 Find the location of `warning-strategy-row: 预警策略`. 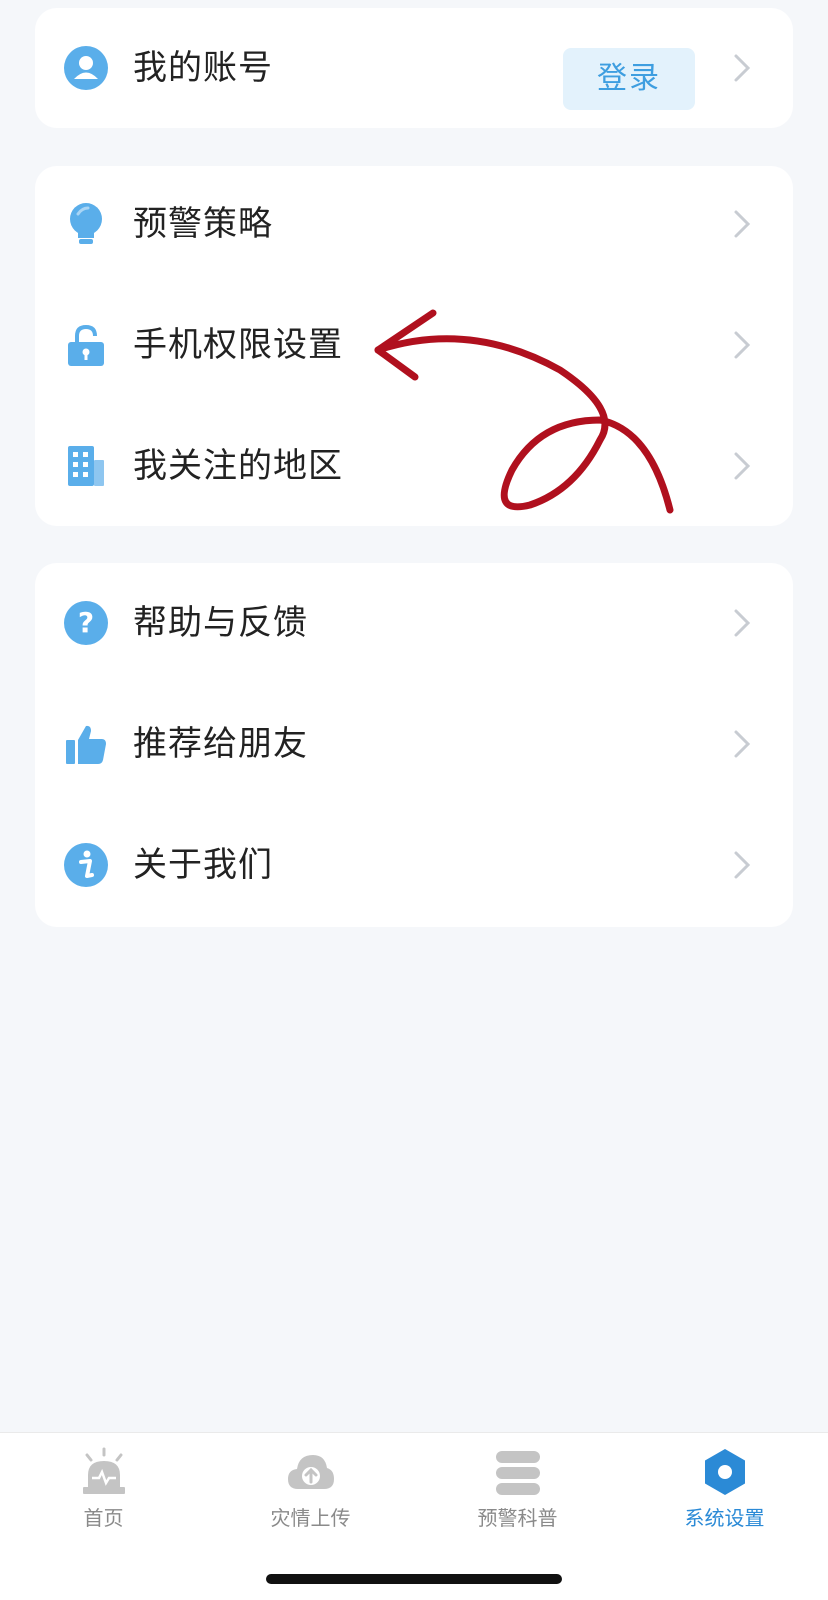

warning-strategy-row: 预警策略 is located at coordinates (414, 224).